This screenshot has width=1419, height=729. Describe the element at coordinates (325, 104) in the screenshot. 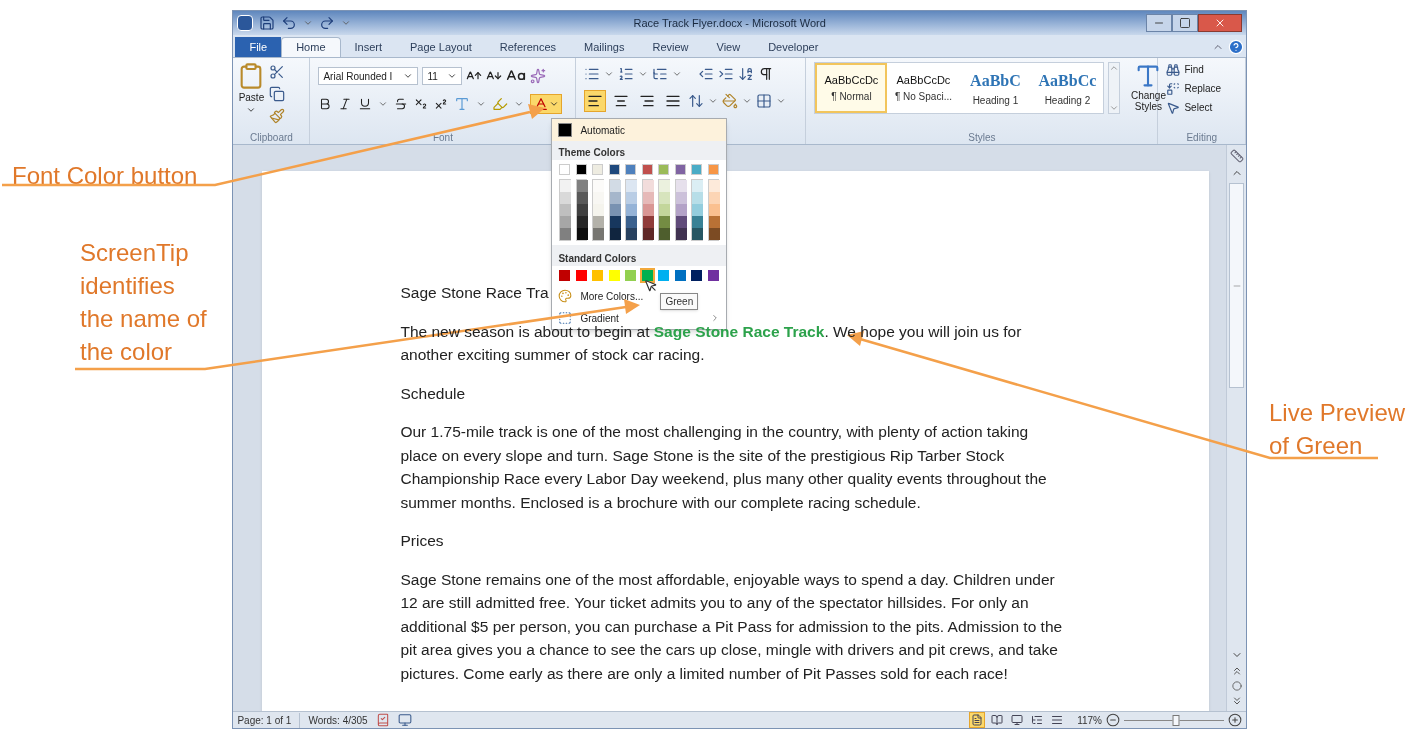

I see `bold-icon` at that location.